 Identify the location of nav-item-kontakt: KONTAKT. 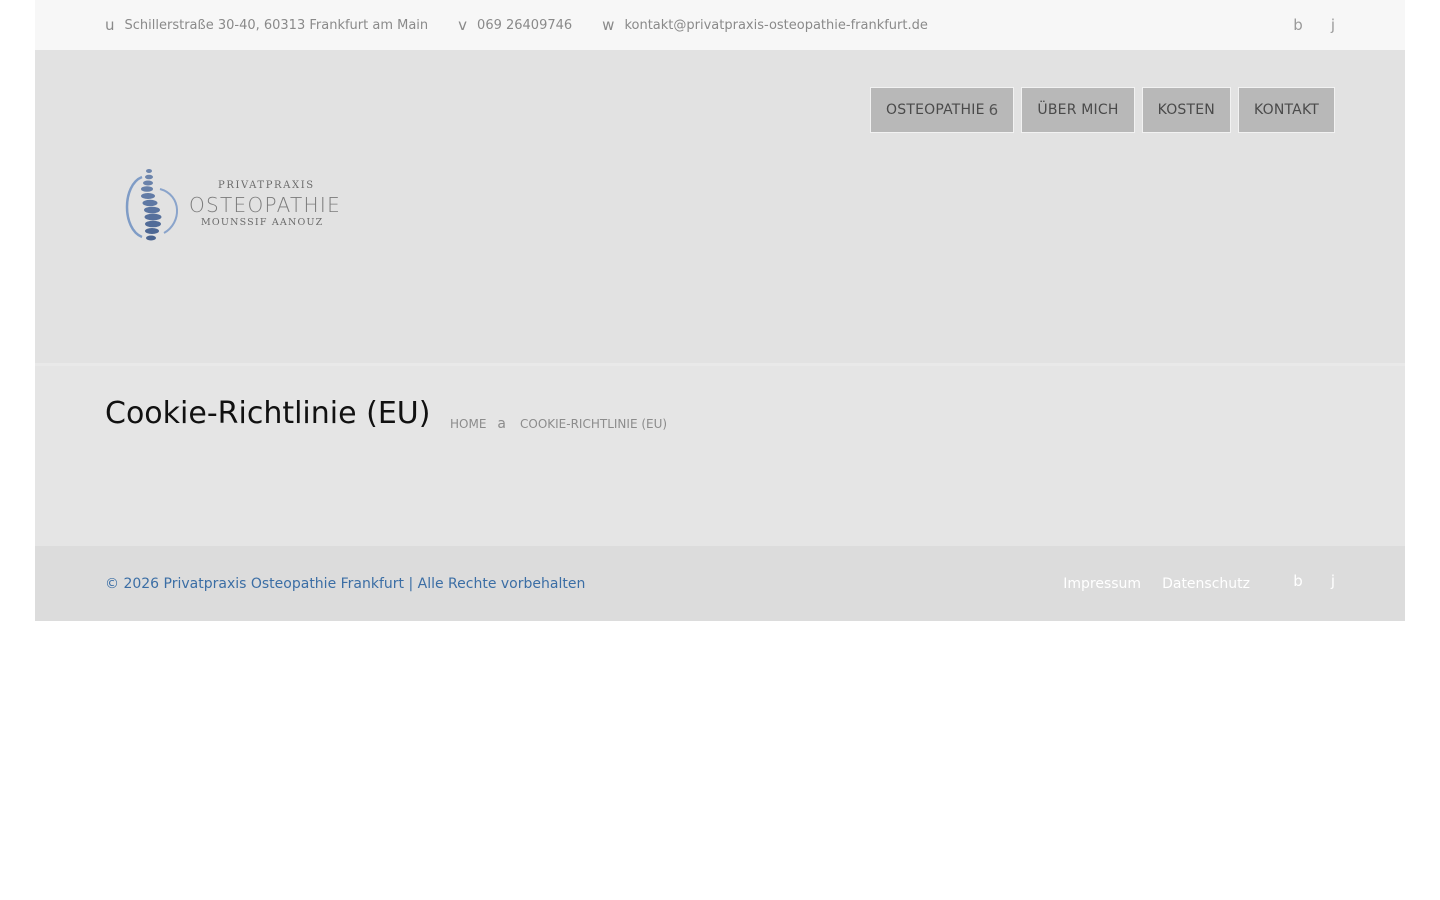
(1286, 110).